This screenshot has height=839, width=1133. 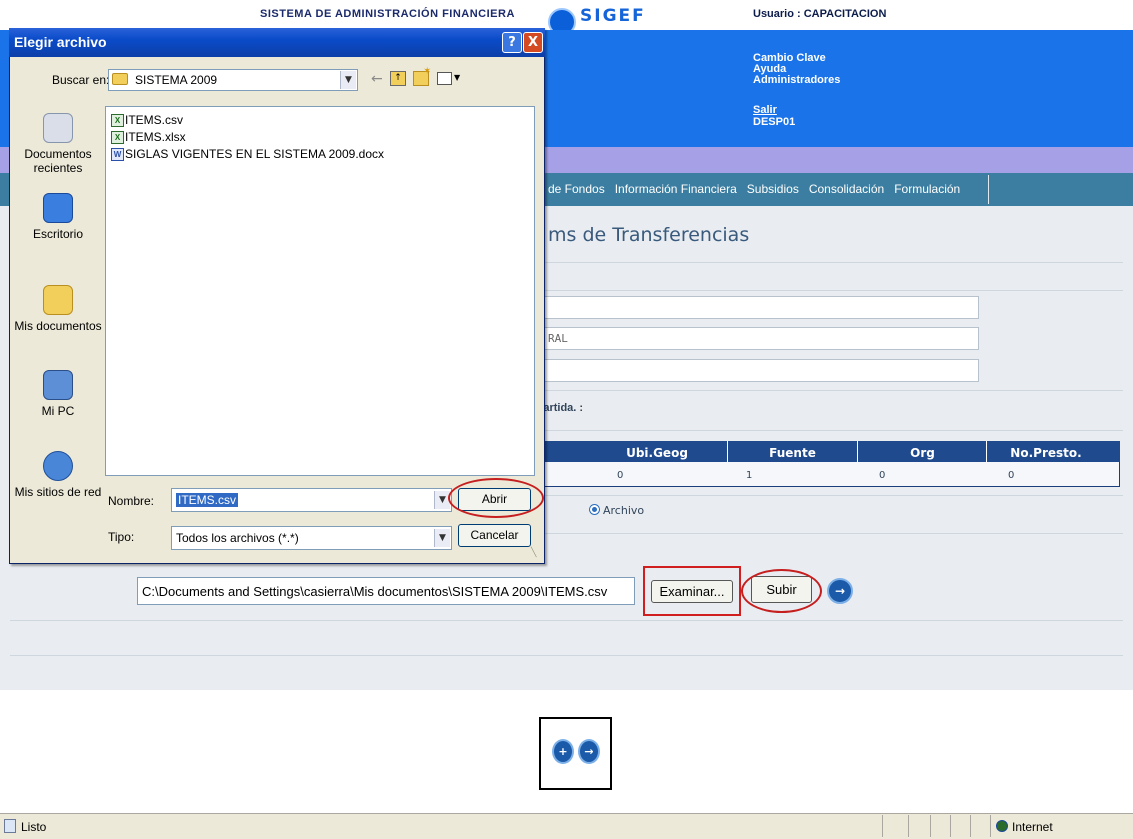 I want to click on file-type-dropdown: Todos los archivos (*.*), so click(x=311, y=538).